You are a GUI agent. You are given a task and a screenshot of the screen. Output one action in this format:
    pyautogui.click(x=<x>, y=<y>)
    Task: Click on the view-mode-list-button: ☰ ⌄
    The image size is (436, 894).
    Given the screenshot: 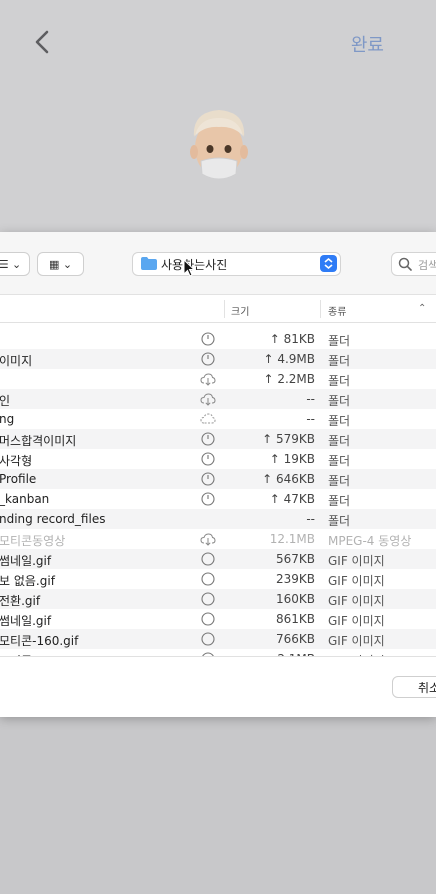 What is the action you would take?
    pyautogui.click(x=15, y=264)
    